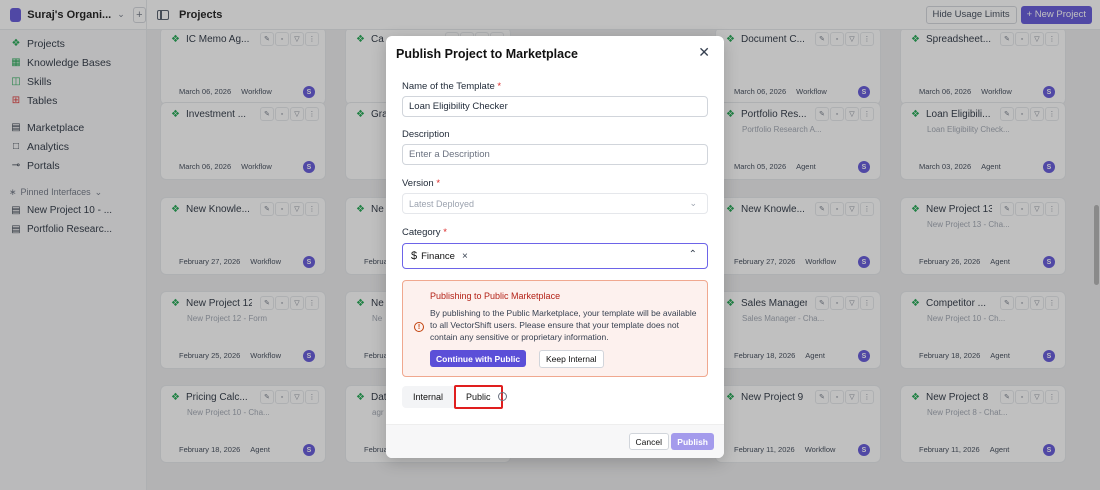 Image resolution: width=1100 pixels, height=490 pixels. Describe the element at coordinates (648, 441) in the screenshot. I see `cancel-button: Cancel` at that location.